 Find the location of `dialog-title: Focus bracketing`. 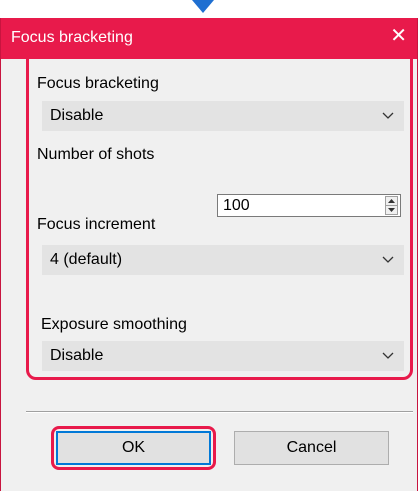

dialog-title: Focus bracketing is located at coordinates (72, 37).